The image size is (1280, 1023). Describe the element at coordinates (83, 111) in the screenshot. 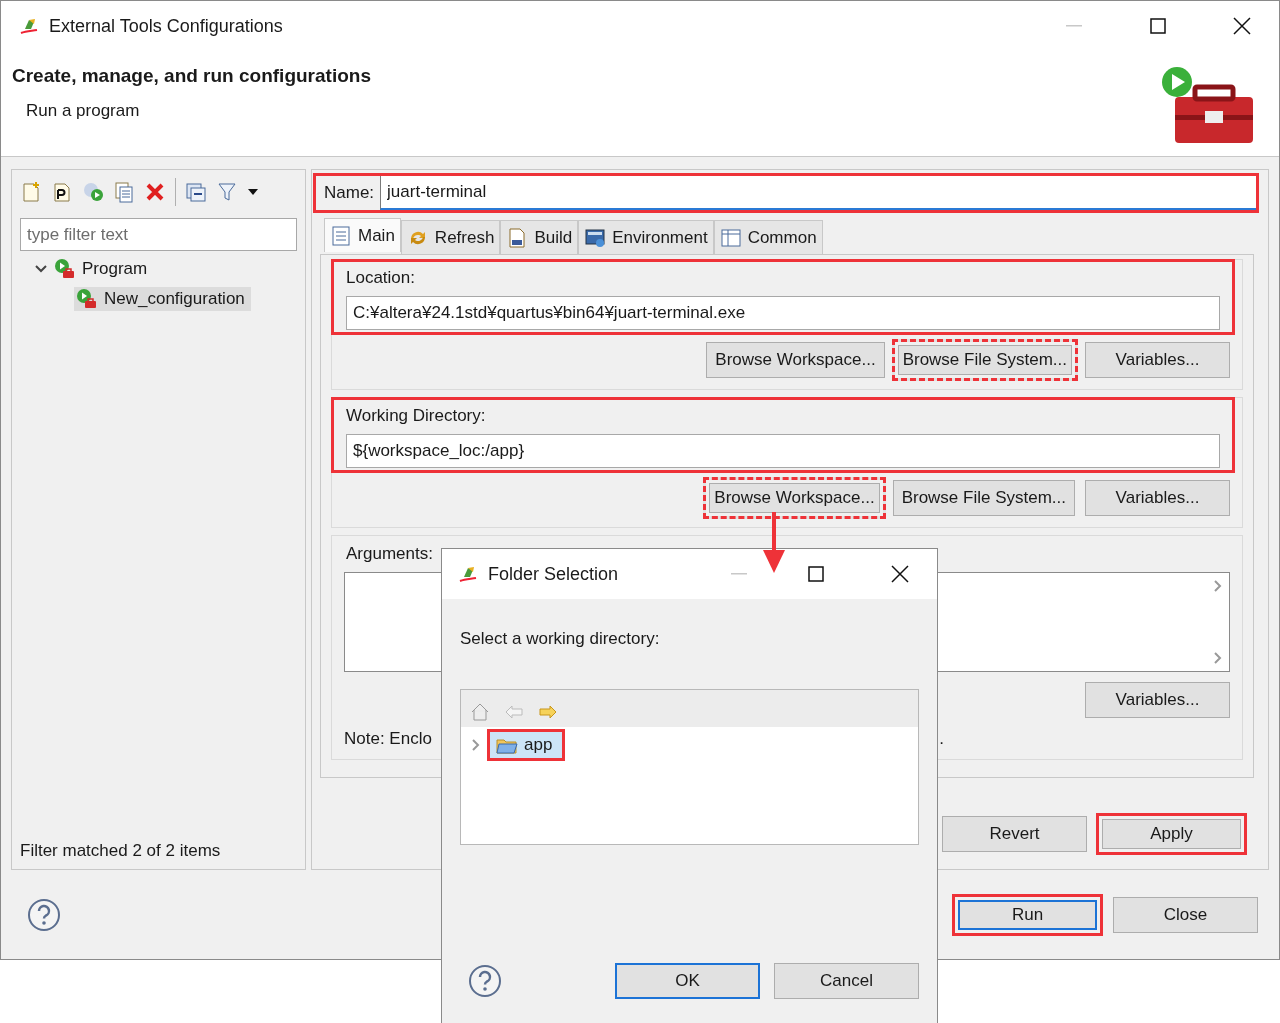

I see `header-subtitle: Run a program` at that location.